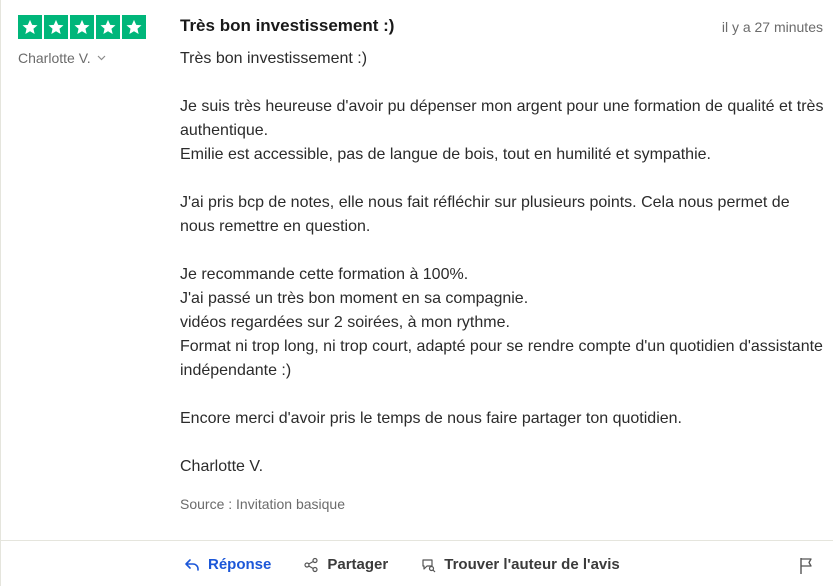  What do you see at coordinates (287, 26) in the screenshot?
I see `review-title: Très bon investissement :)` at bounding box center [287, 26].